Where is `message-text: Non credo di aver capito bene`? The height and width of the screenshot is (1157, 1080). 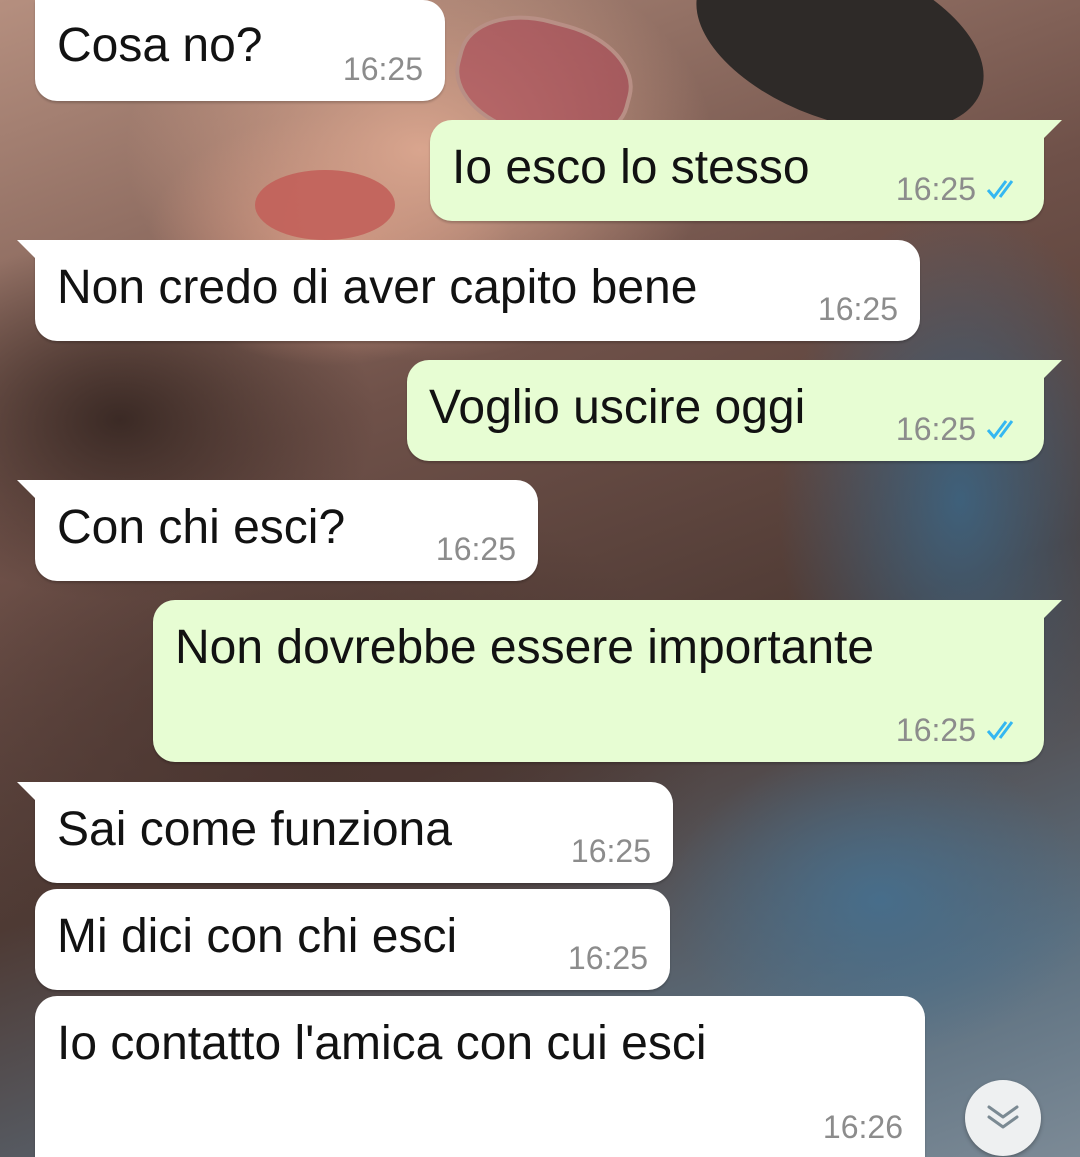
message-text: Non credo di aver capito bene is located at coordinates (377, 287).